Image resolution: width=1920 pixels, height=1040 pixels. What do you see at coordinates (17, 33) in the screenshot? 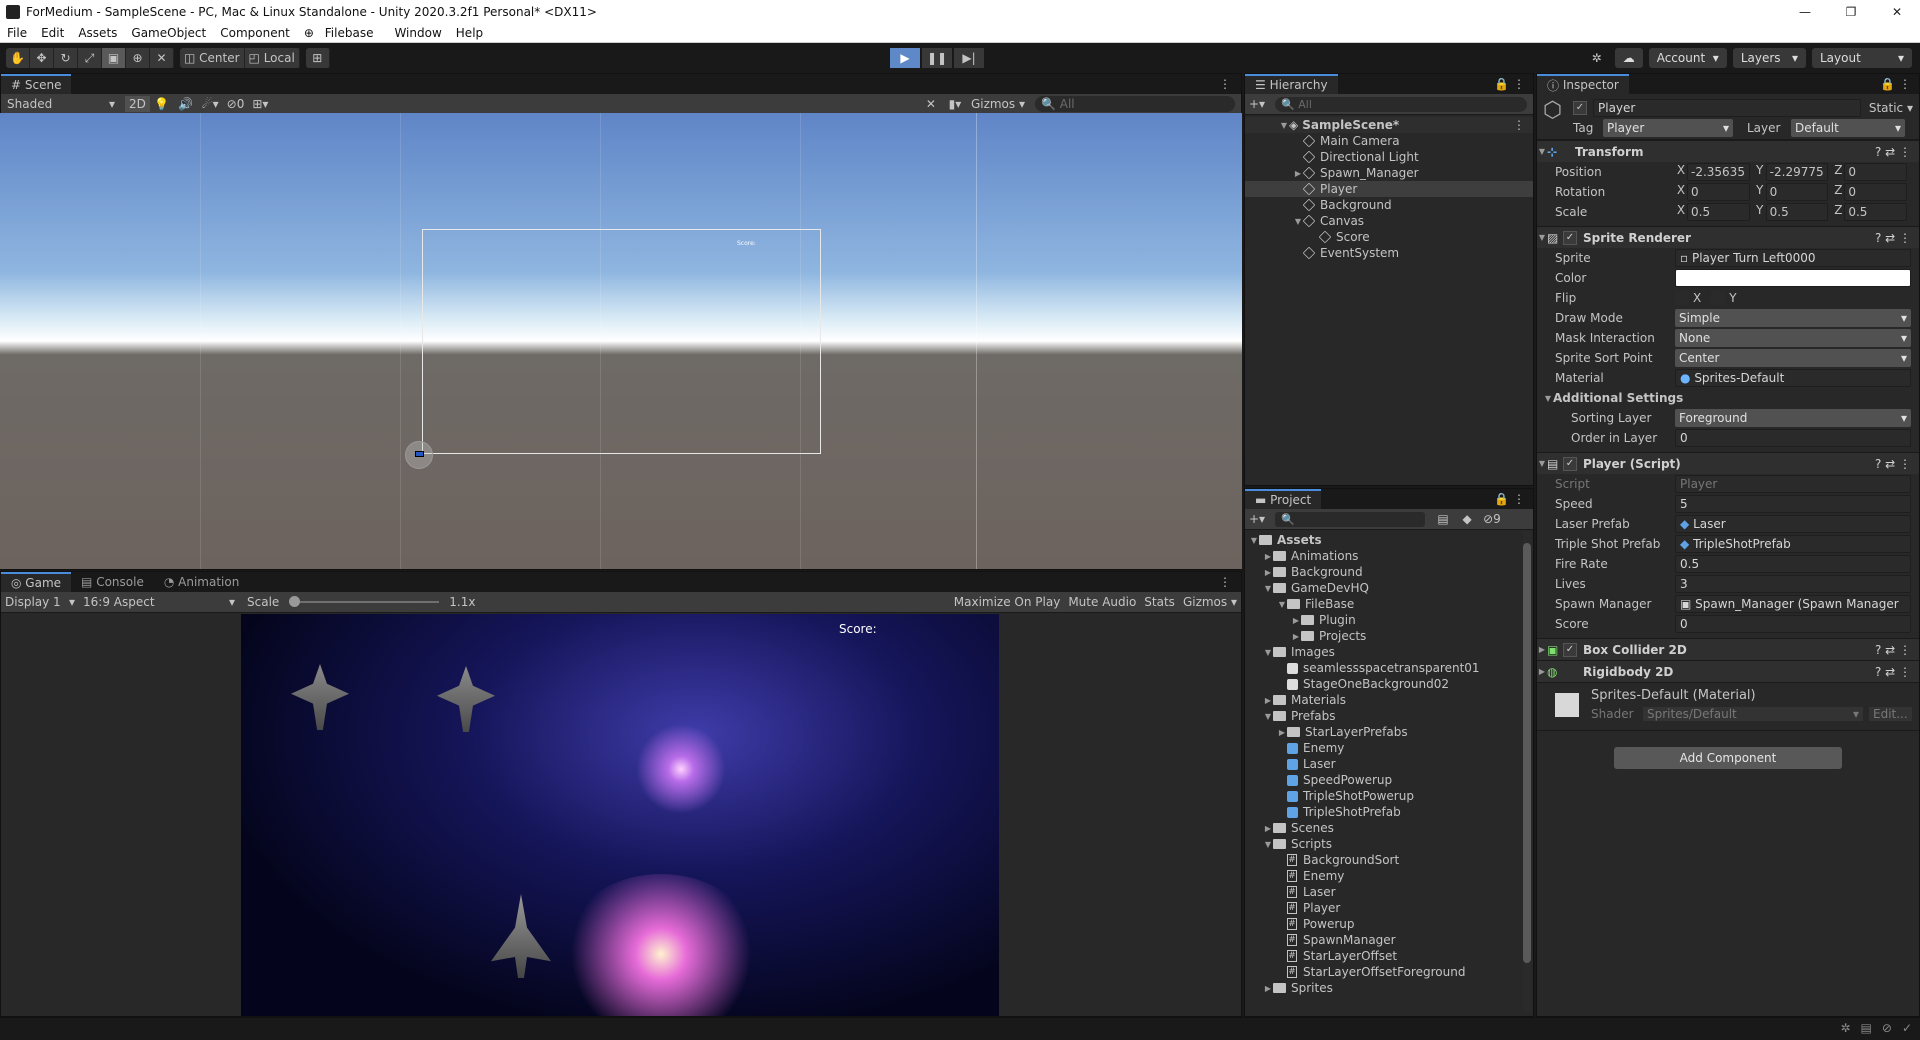
I see `menu-file: File` at bounding box center [17, 33].